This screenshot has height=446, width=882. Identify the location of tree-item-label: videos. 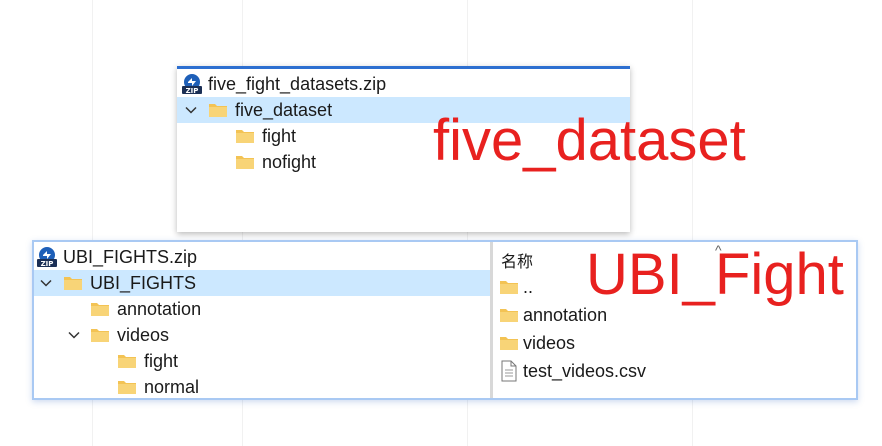
(143, 334).